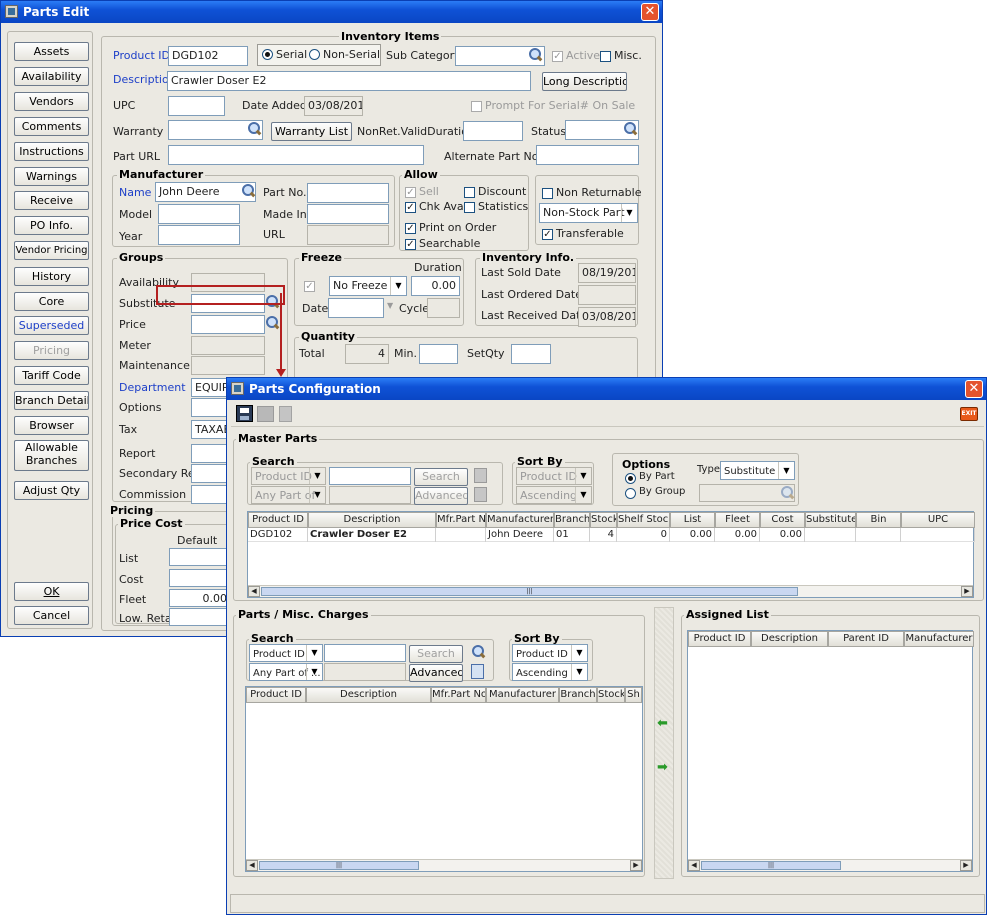 The image size is (987, 915). I want to click on misc-search-by-select: Product ID ▼, so click(286, 653).